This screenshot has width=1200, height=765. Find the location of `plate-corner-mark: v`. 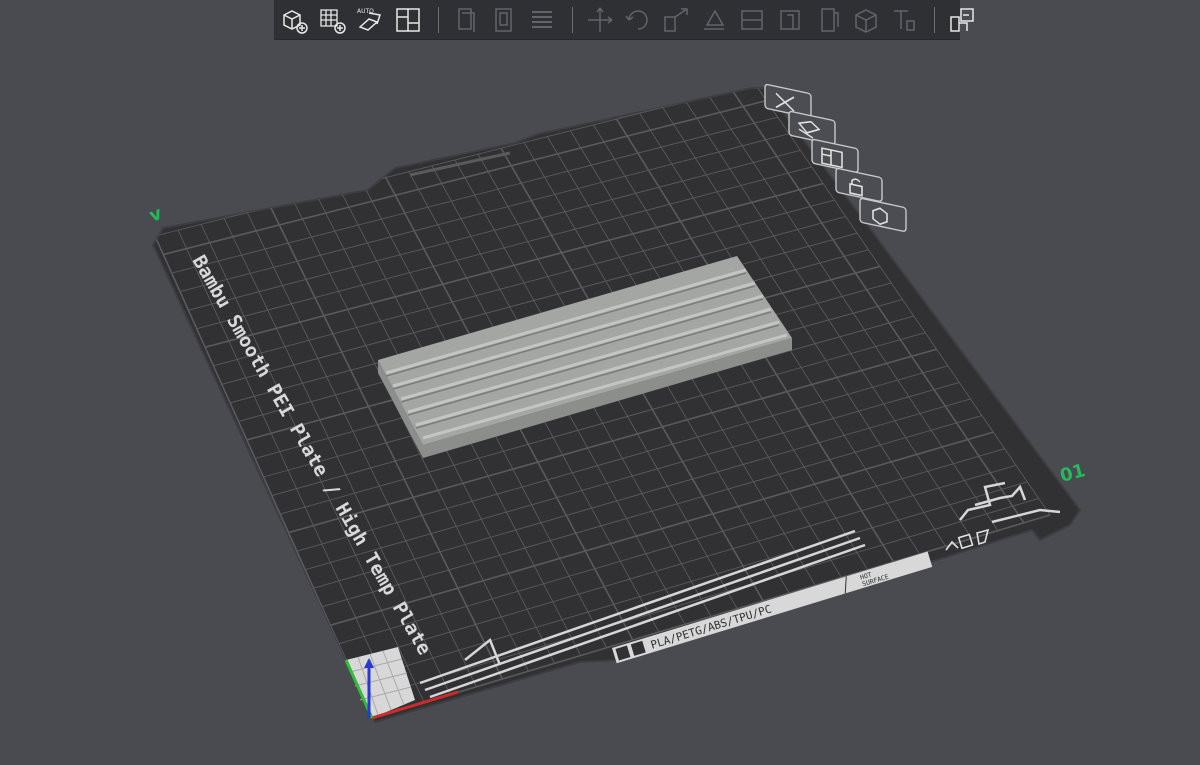

plate-corner-mark: v is located at coordinates (156, 215).